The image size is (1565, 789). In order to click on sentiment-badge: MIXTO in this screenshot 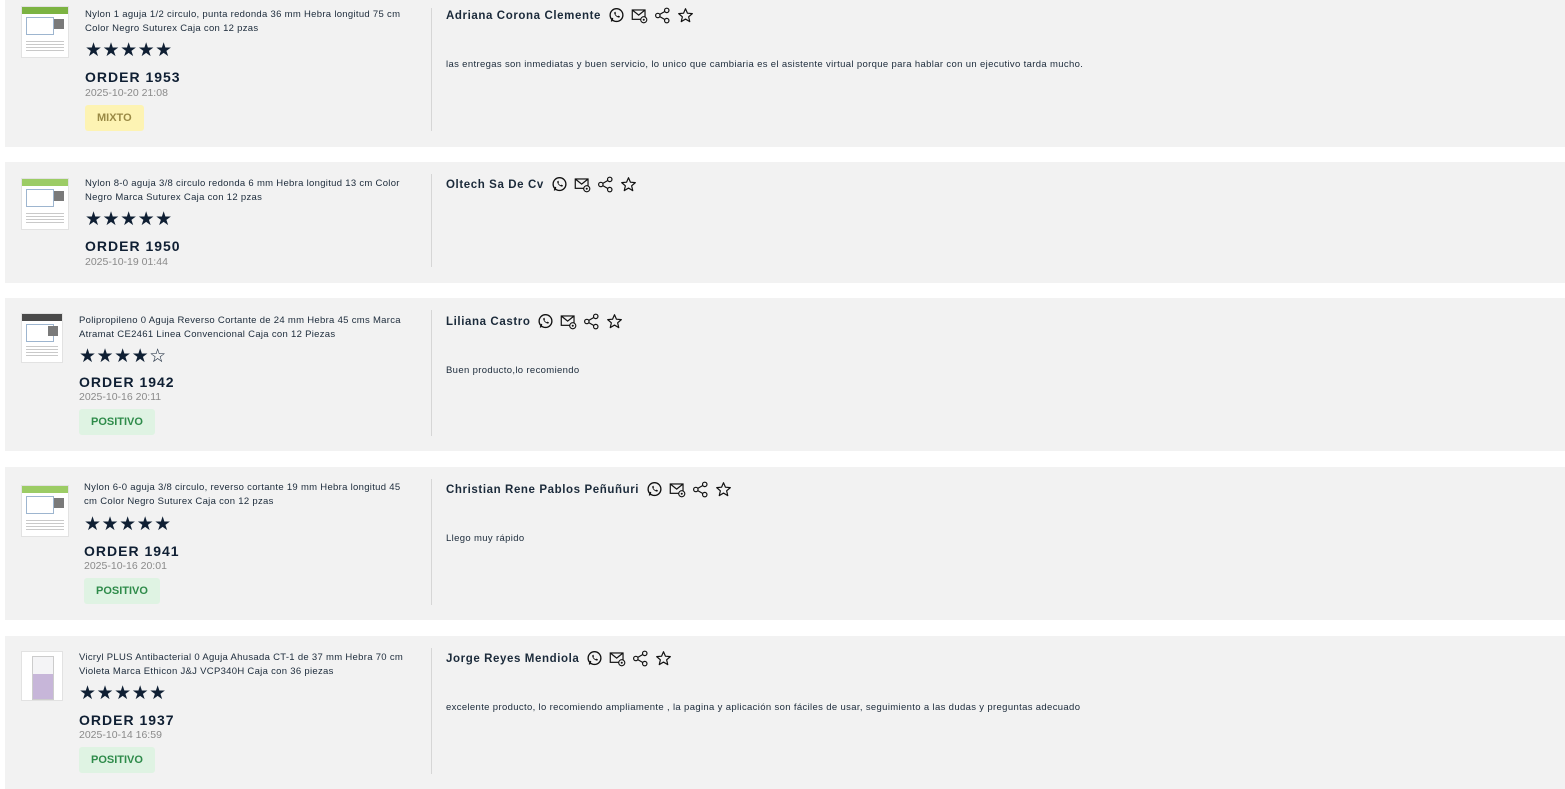, I will do `click(114, 118)`.